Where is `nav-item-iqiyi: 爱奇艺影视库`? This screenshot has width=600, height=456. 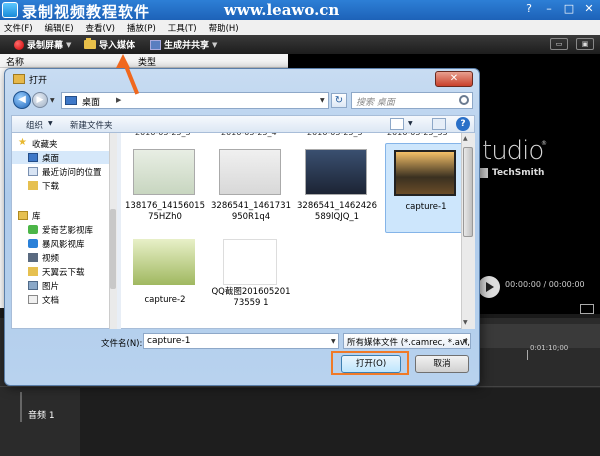 nav-item-iqiyi: 爱奇艺影视库 is located at coordinates (64, 229).